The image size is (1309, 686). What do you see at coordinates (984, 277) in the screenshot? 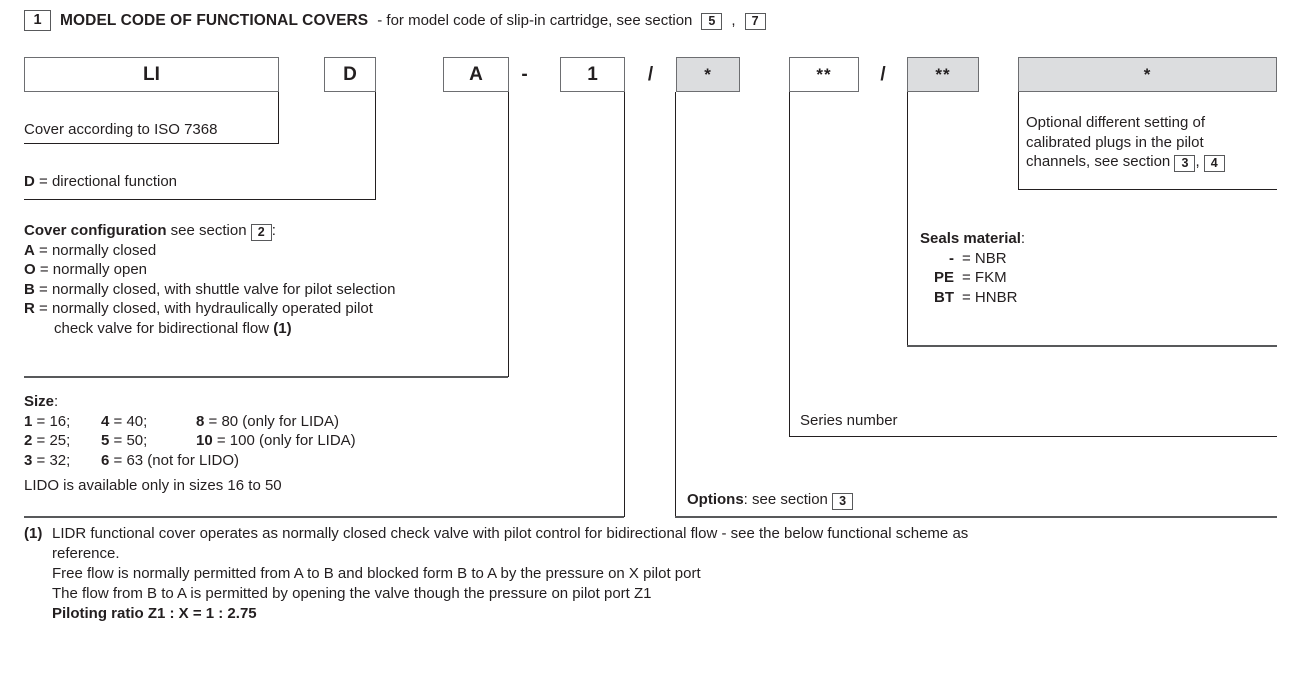
I see `seals-value-fkm: = FKM` at bounding box center [984, 277].